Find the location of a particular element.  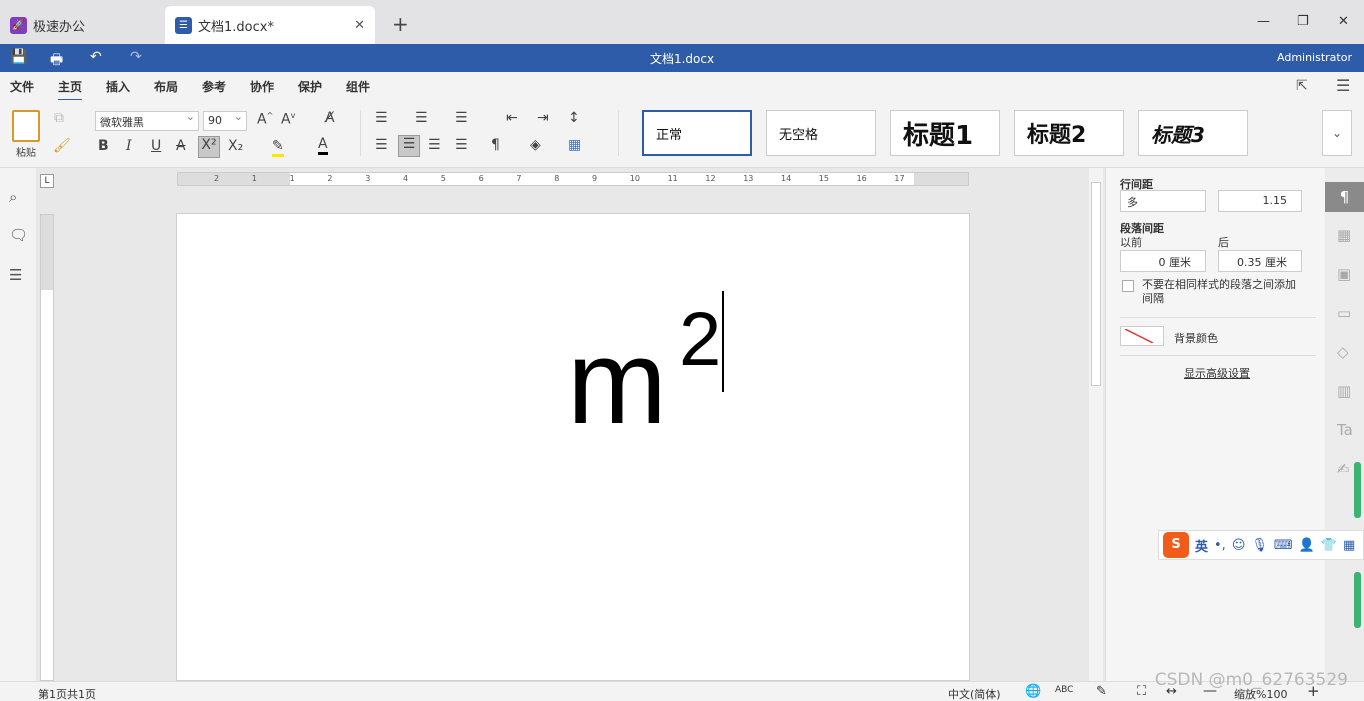

menu-insert: 插入 is located at coordinates (118, 86).